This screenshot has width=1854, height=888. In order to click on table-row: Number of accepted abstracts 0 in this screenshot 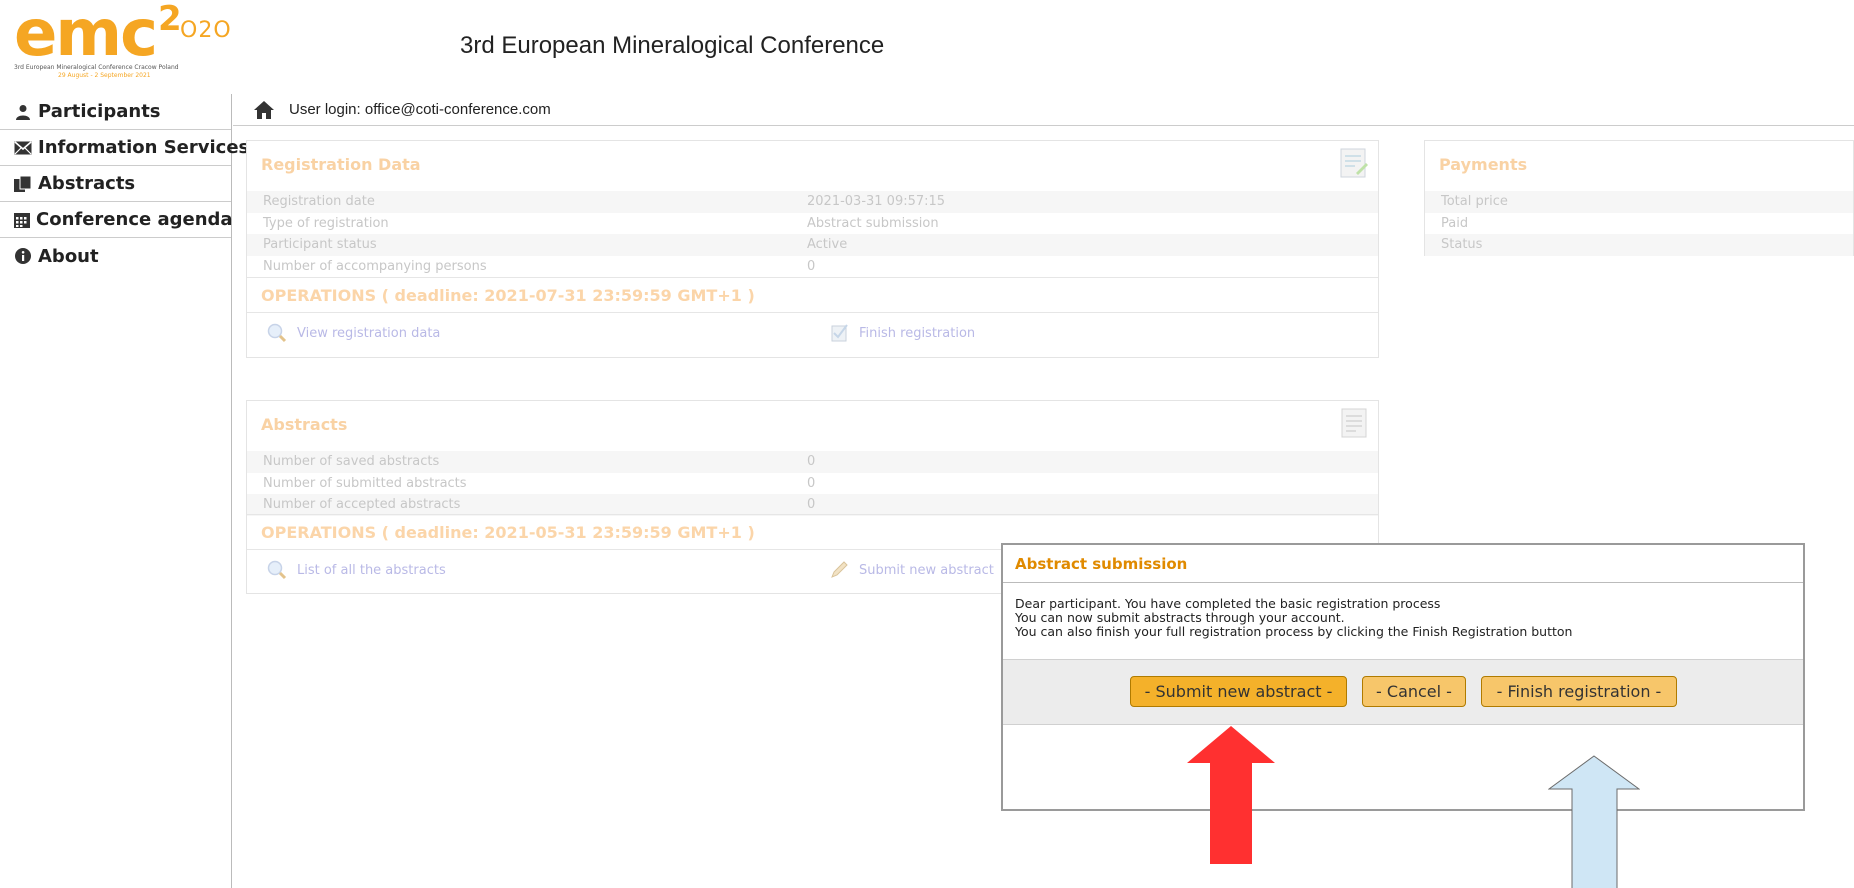, I will do `click(812, 505)`.